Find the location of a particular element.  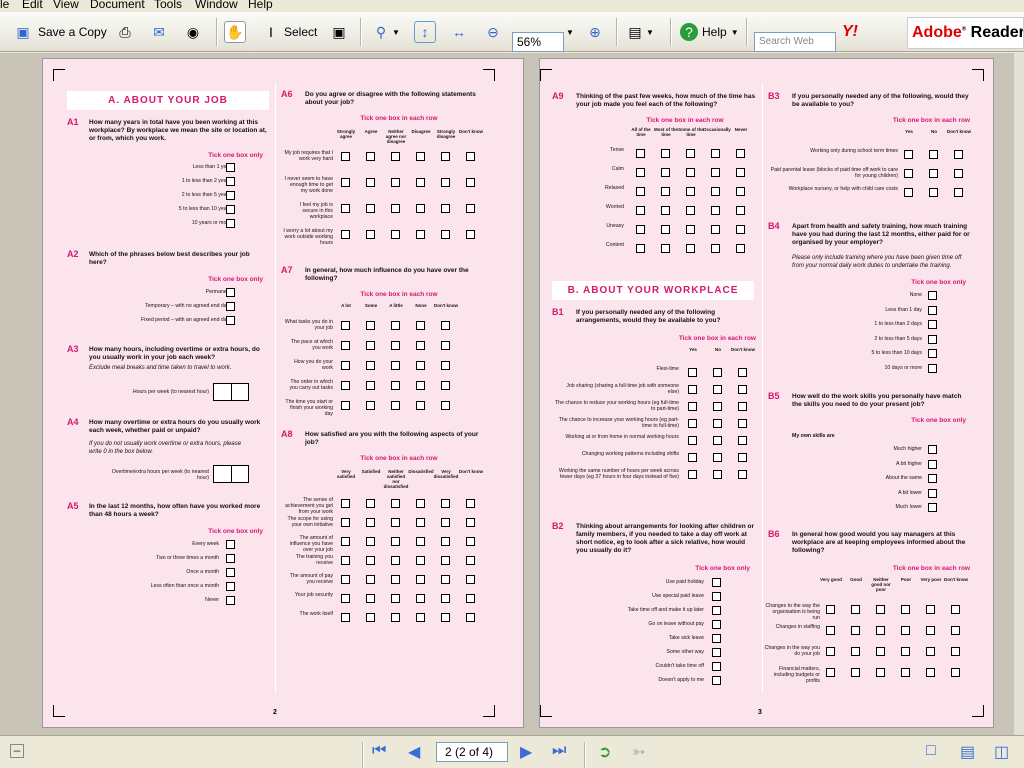

next-page-button: ▶ is located at coordinates (526, 752).